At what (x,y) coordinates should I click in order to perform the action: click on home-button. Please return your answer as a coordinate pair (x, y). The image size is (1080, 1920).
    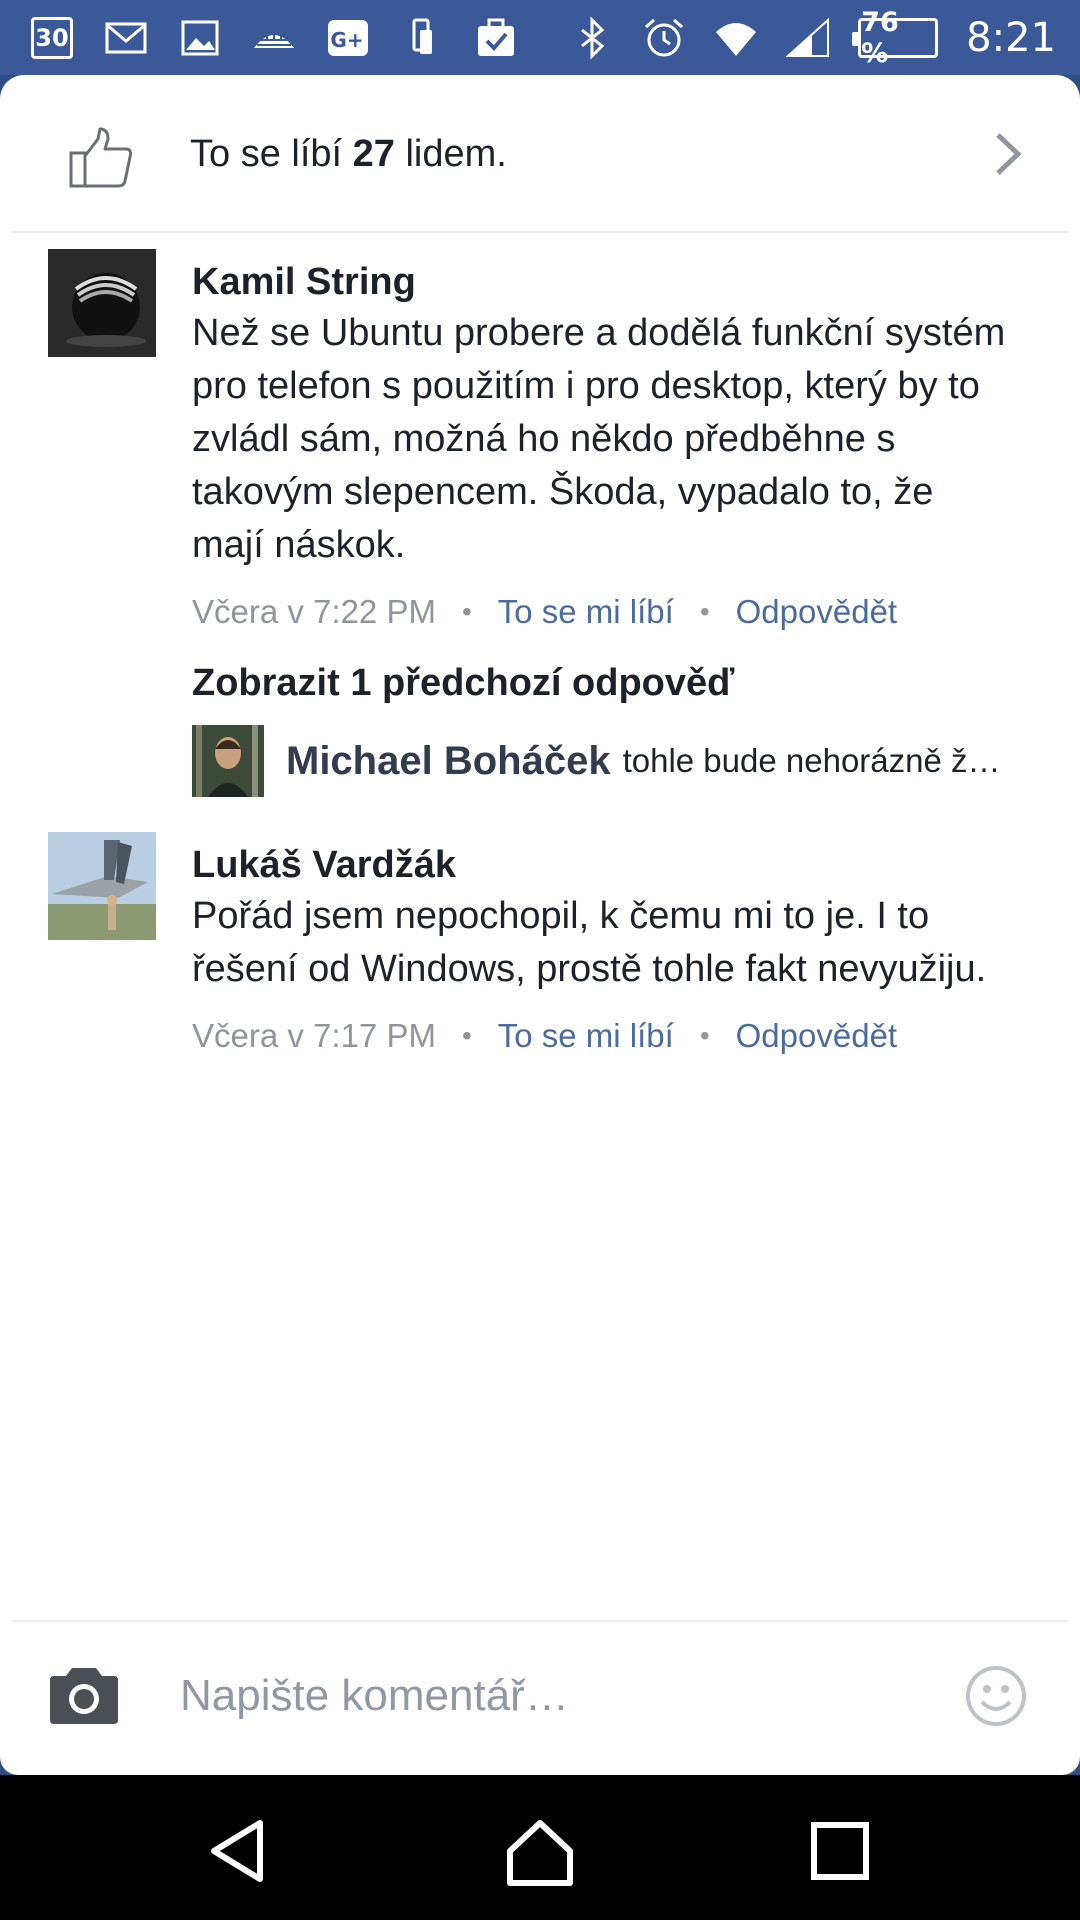
    Looking at the image, I should click on (540, 1851).